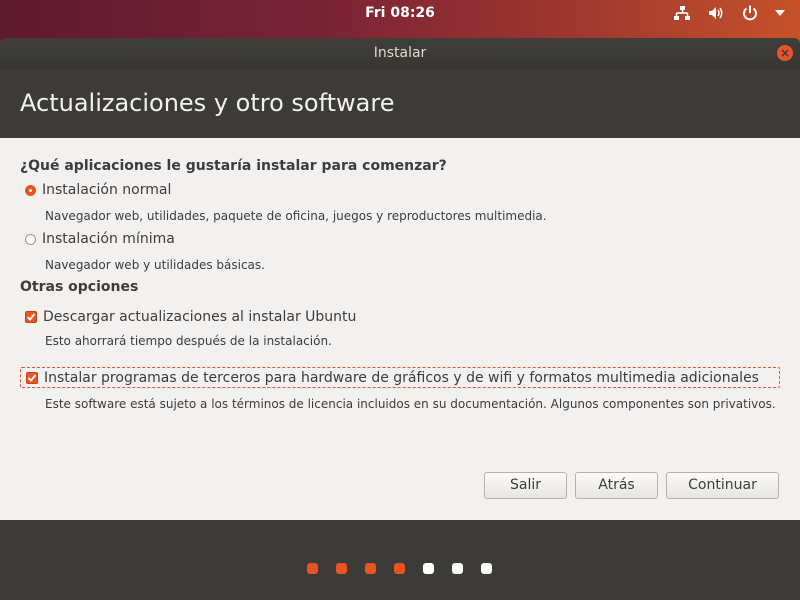  I want to click on other-options-heading: Otras opciones, so click(79, 287).